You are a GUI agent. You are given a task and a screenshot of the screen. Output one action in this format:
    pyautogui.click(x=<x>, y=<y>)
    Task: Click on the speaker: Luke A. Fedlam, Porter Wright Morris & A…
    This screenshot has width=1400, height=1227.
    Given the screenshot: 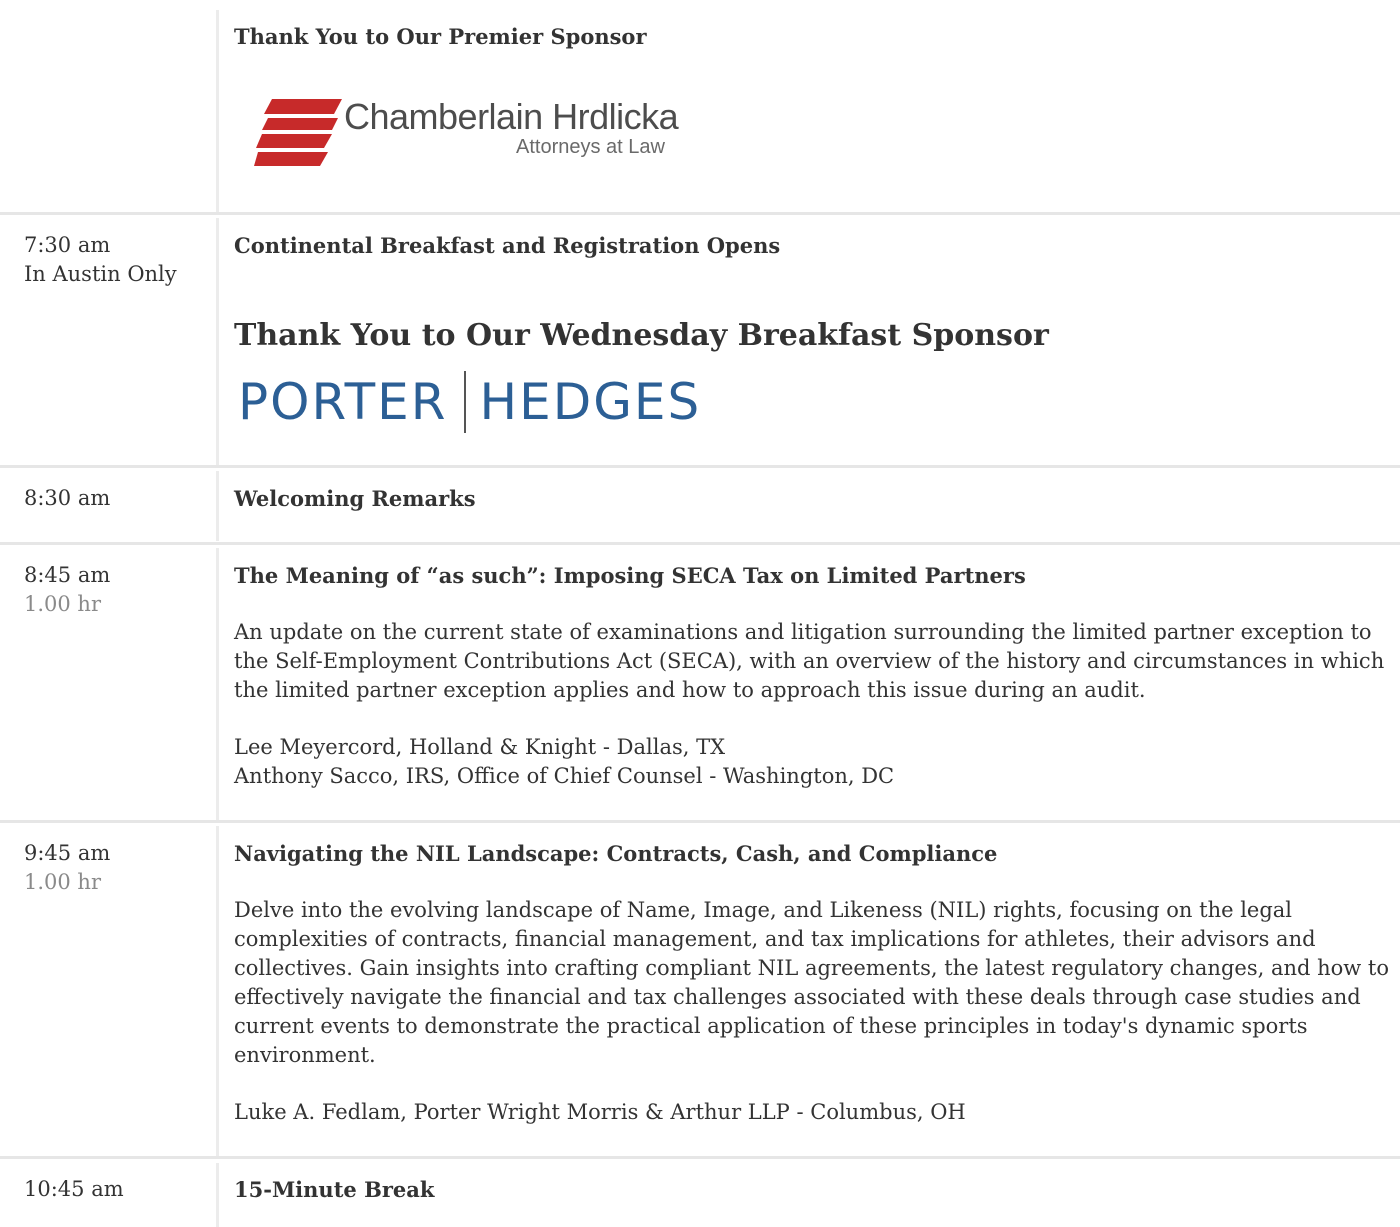 What is the action you would take?
    pyautogui.click(x=600, y=1112)
    